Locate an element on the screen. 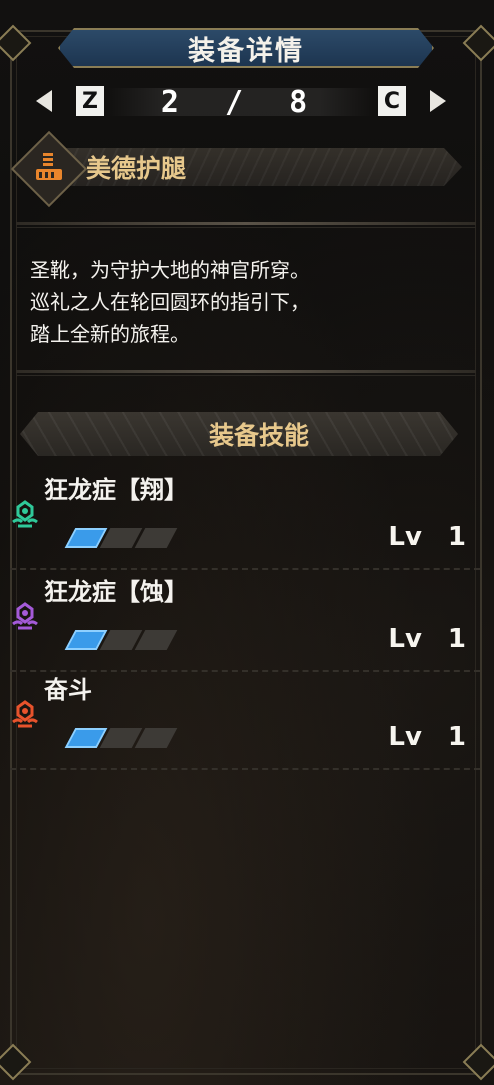 This screenshot has height=1085, width=494. skill-row: 狂龙症【翔】 Lv 1 is located at coordinates (245, 520).